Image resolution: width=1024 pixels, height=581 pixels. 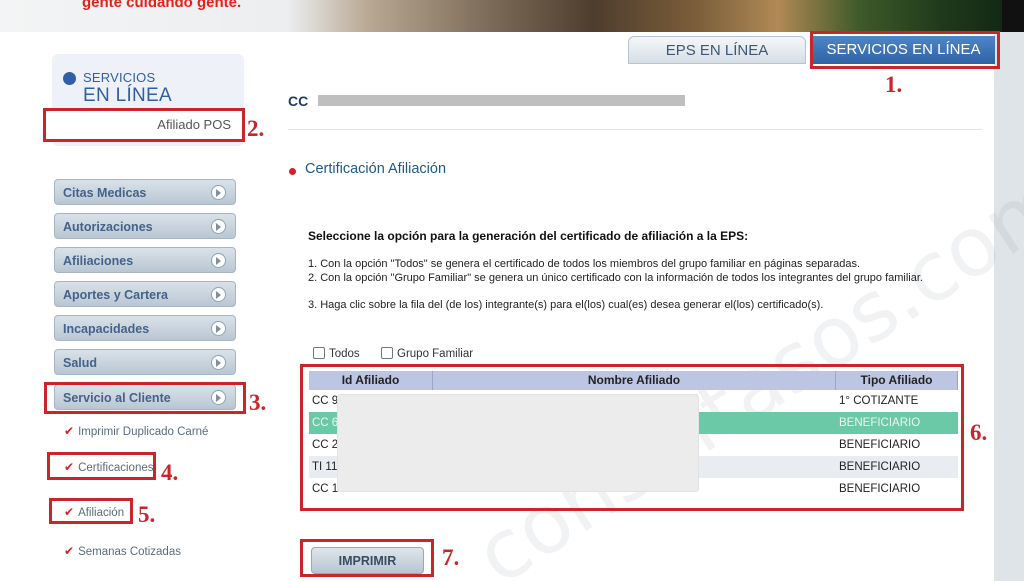 What do you see at coordinates (115, 295) in the screenshot?
I see `menu-item-label: Aportes y Cartera` at bounding box center [115, 295].